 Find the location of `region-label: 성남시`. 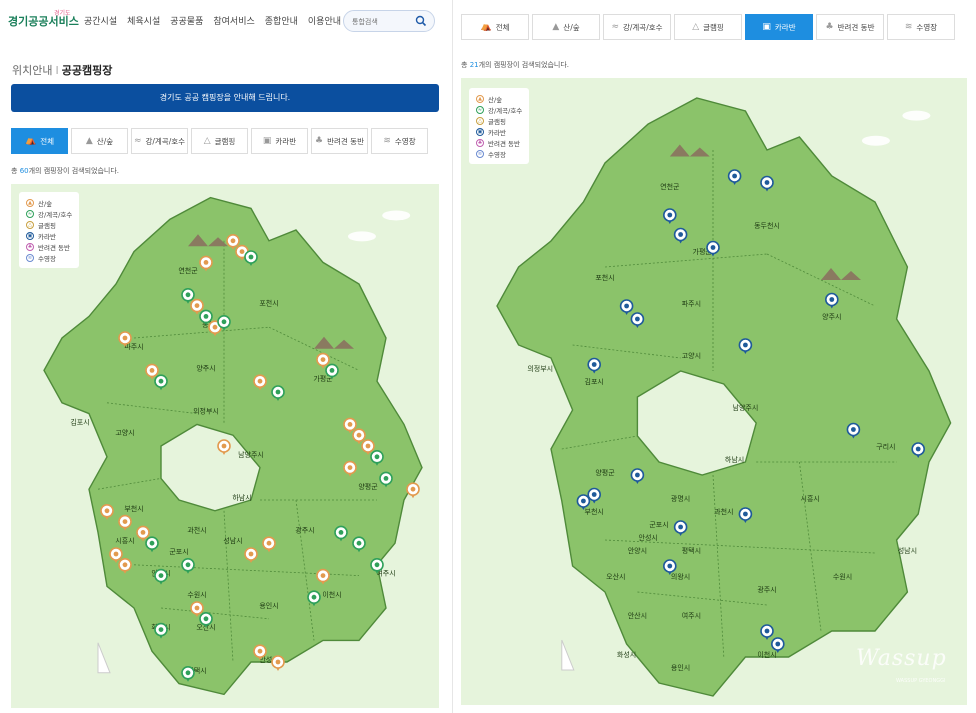

region-label: 성남시 is located at coordinates (907, 550).